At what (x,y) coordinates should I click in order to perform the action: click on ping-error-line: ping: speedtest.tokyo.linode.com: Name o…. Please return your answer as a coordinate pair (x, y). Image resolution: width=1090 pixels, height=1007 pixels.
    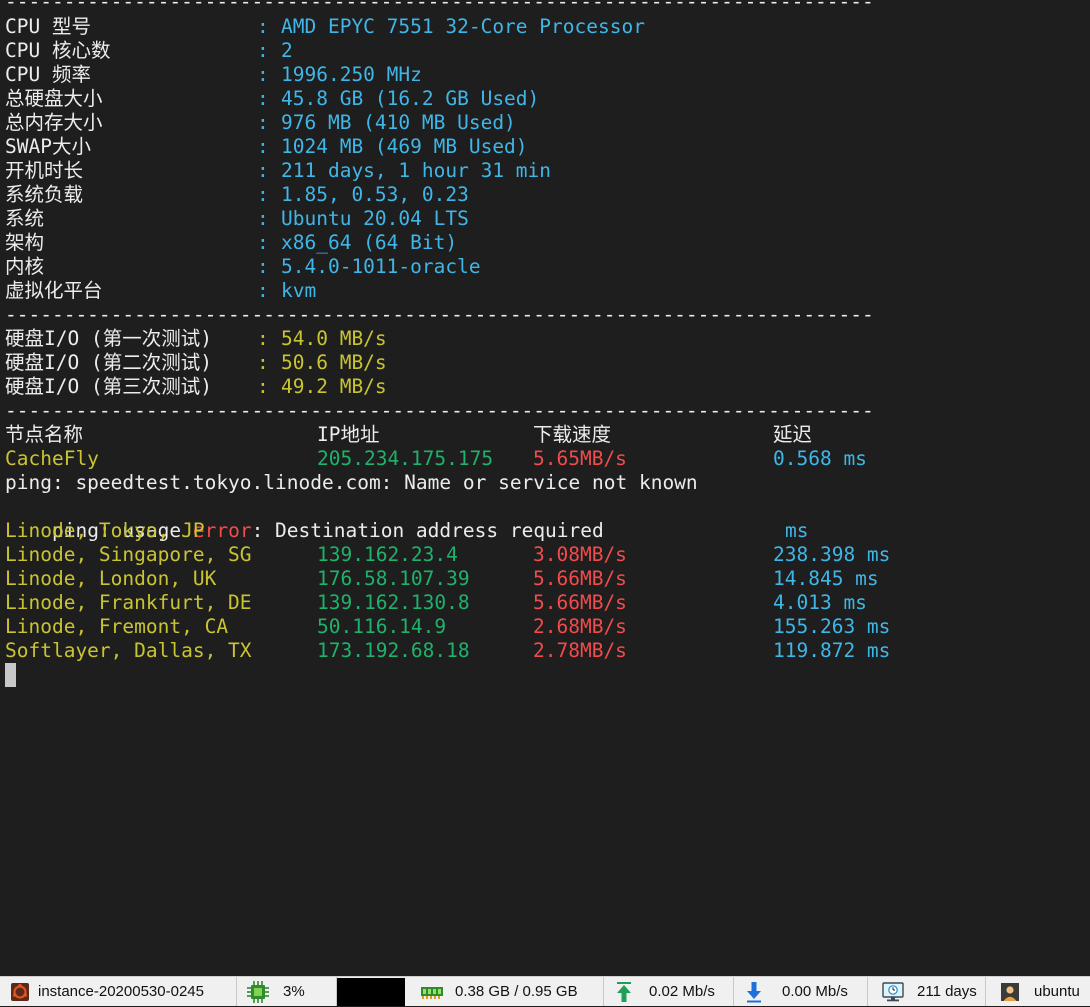
    Looking at the image, I should click on (351, 482).